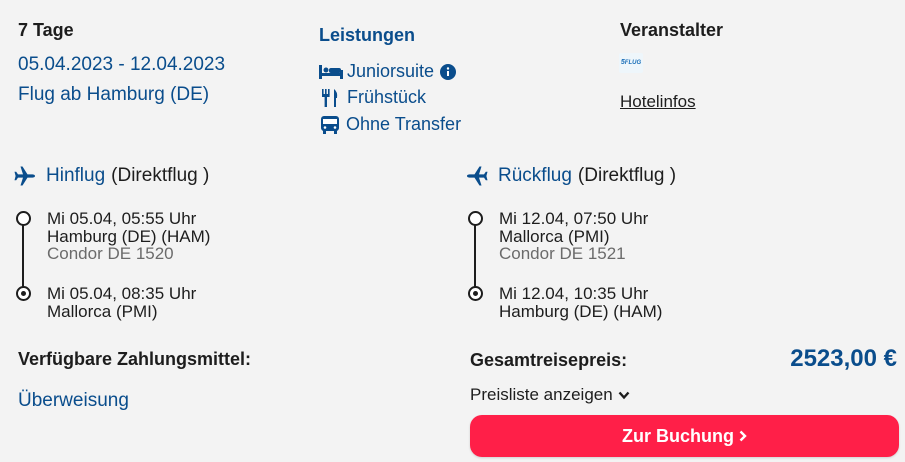  I want to click on return-timeline, so click(475, 256).